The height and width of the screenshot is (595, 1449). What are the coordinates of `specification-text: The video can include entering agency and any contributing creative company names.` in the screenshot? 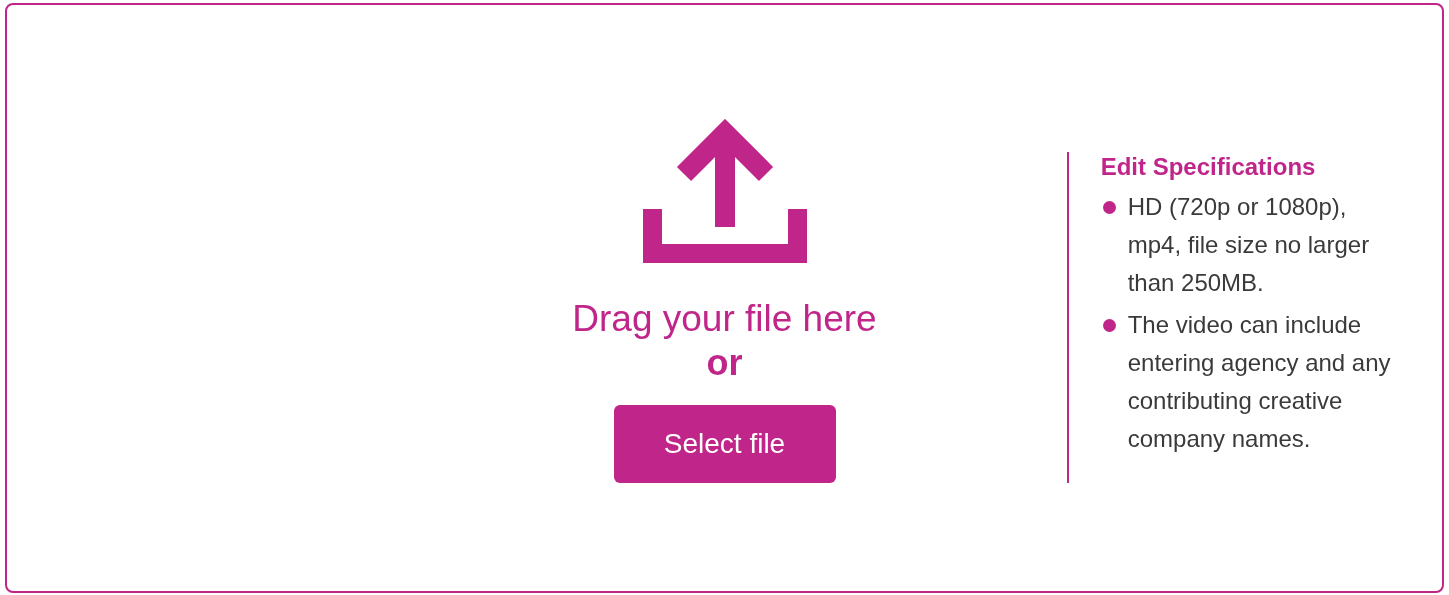 It's located at (1259, 382).